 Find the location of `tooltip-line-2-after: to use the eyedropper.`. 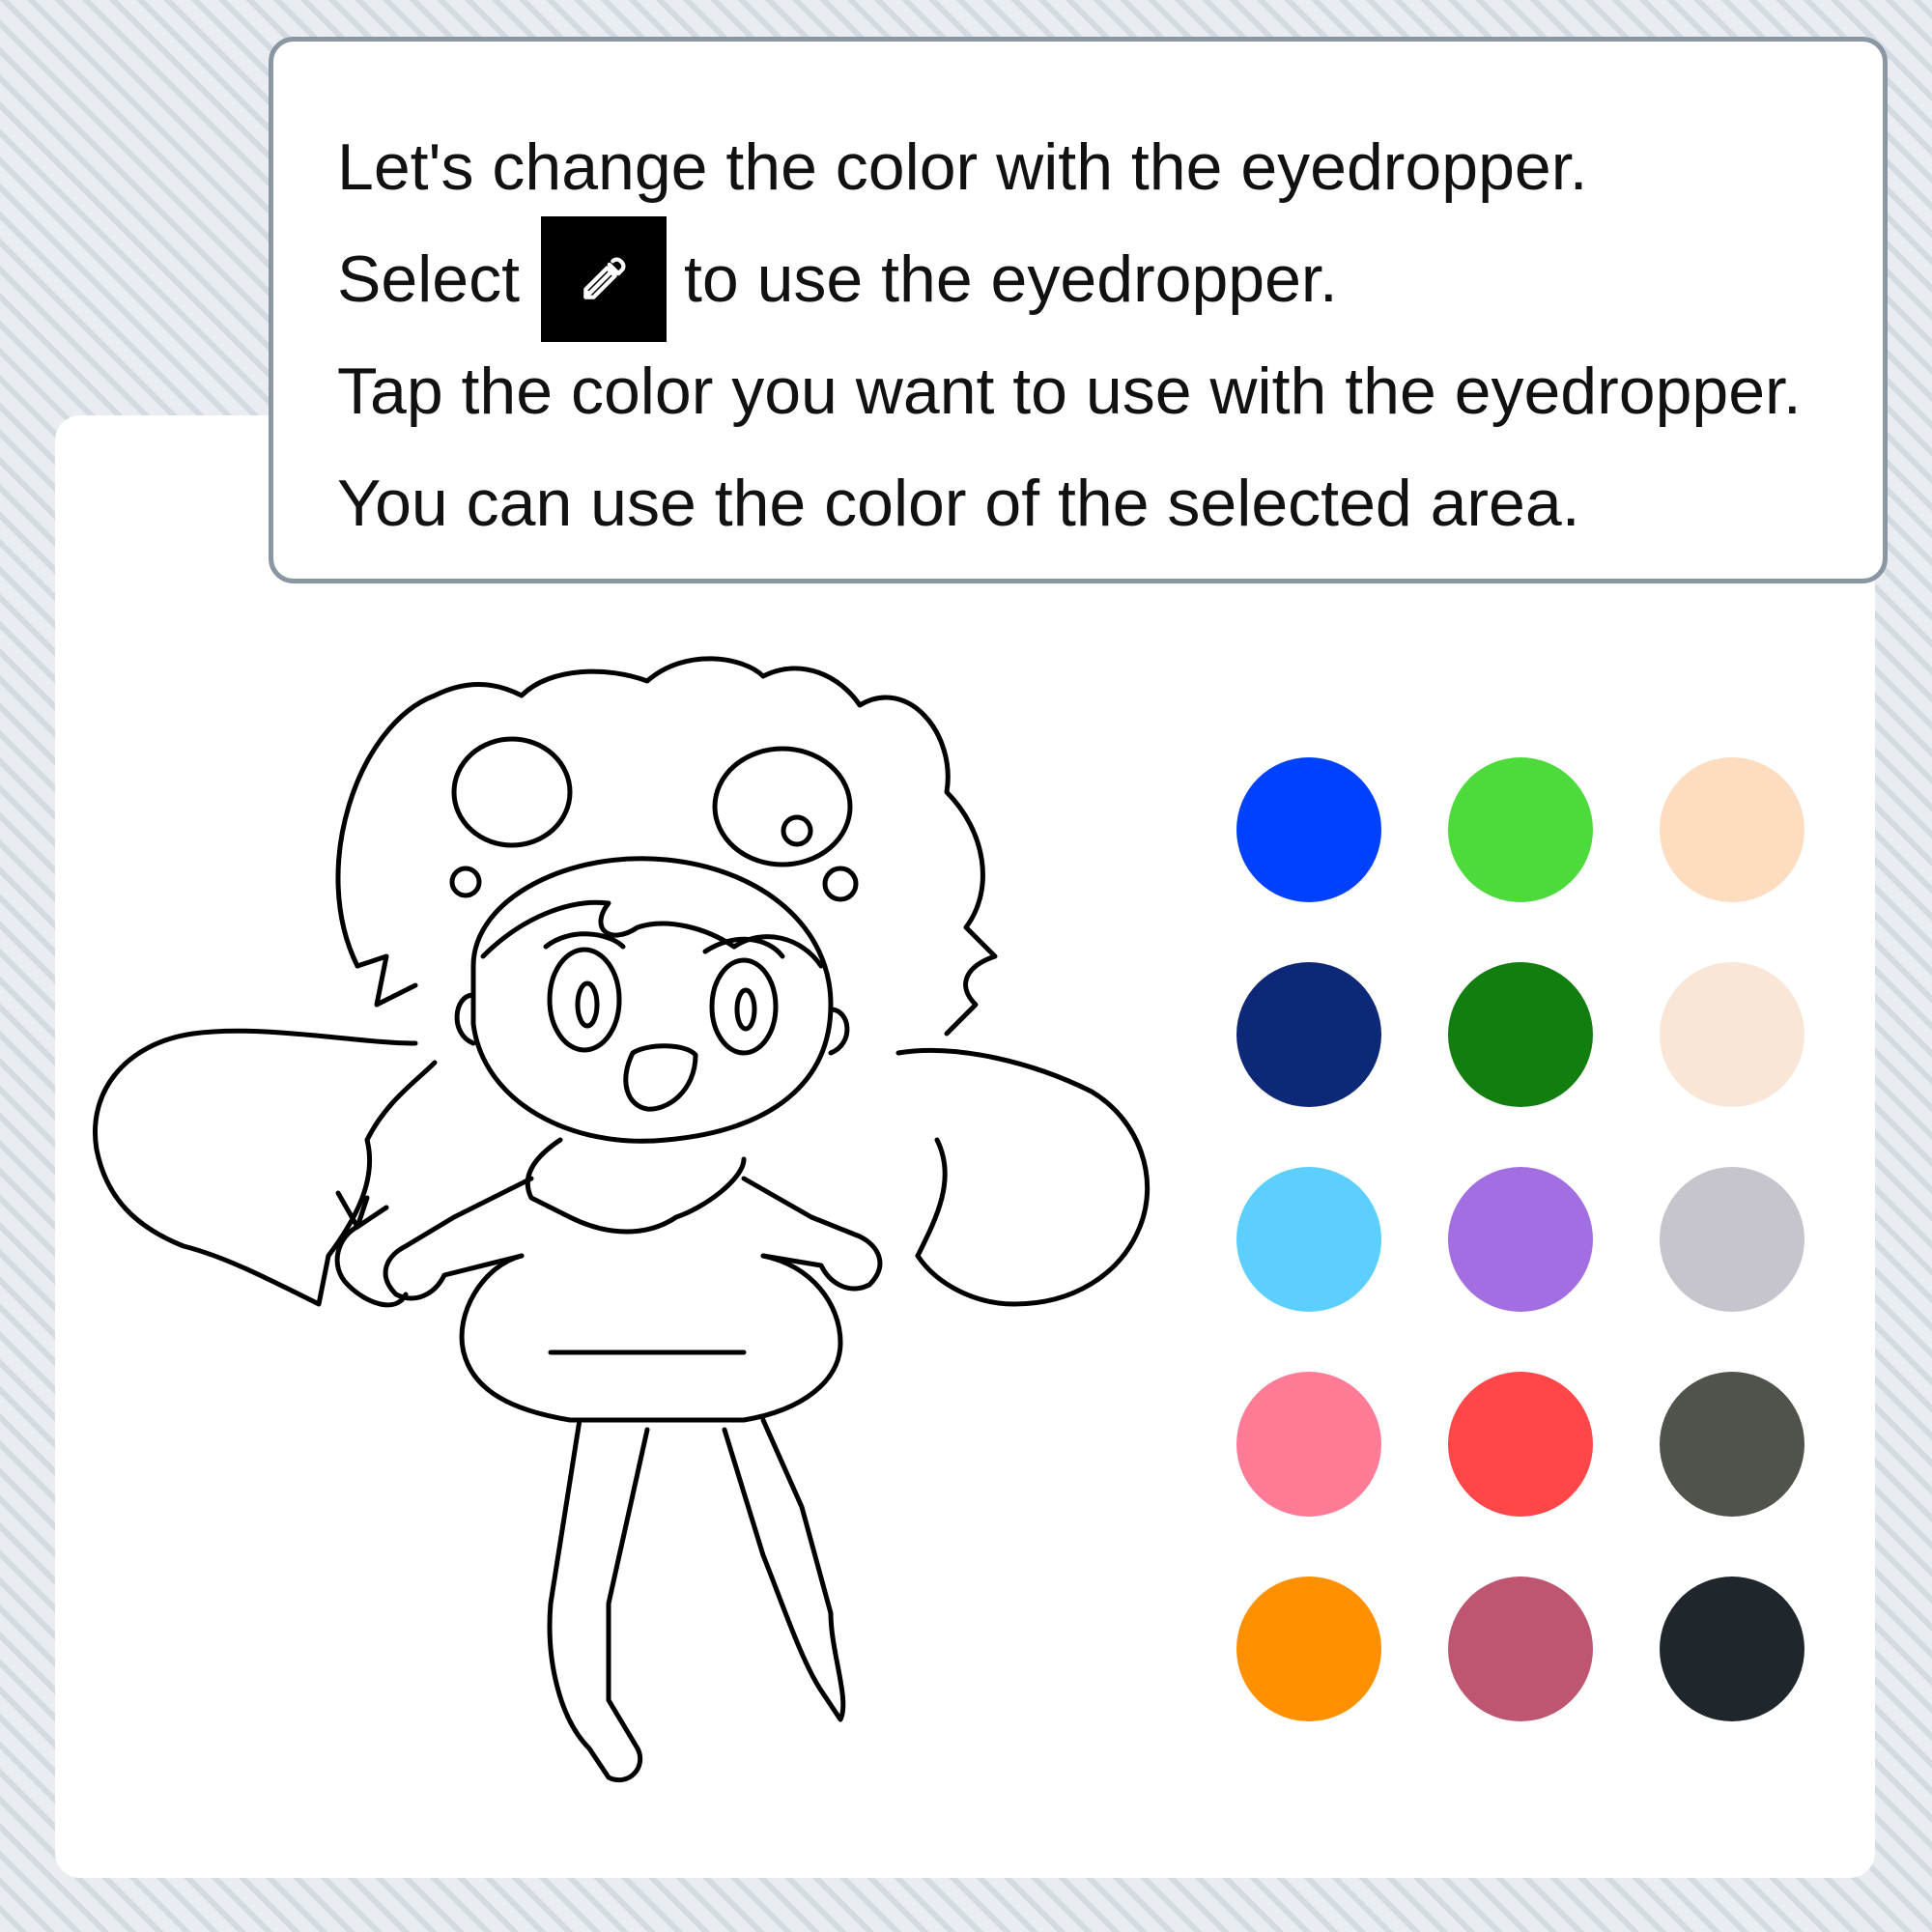

tooltip-line-2-after: to use the eyedropper. is located at coordinates (1011, 279).